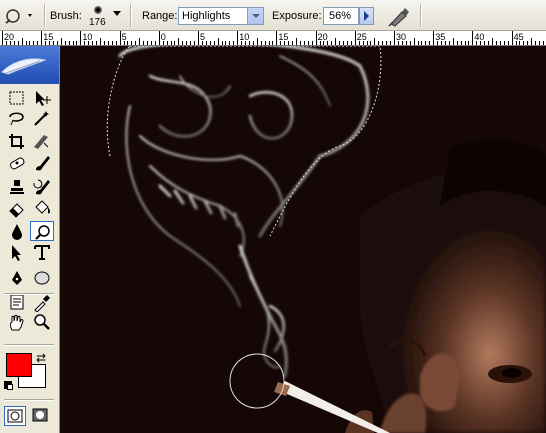  I want to click on exposure-slider-button, so click(366, 16).